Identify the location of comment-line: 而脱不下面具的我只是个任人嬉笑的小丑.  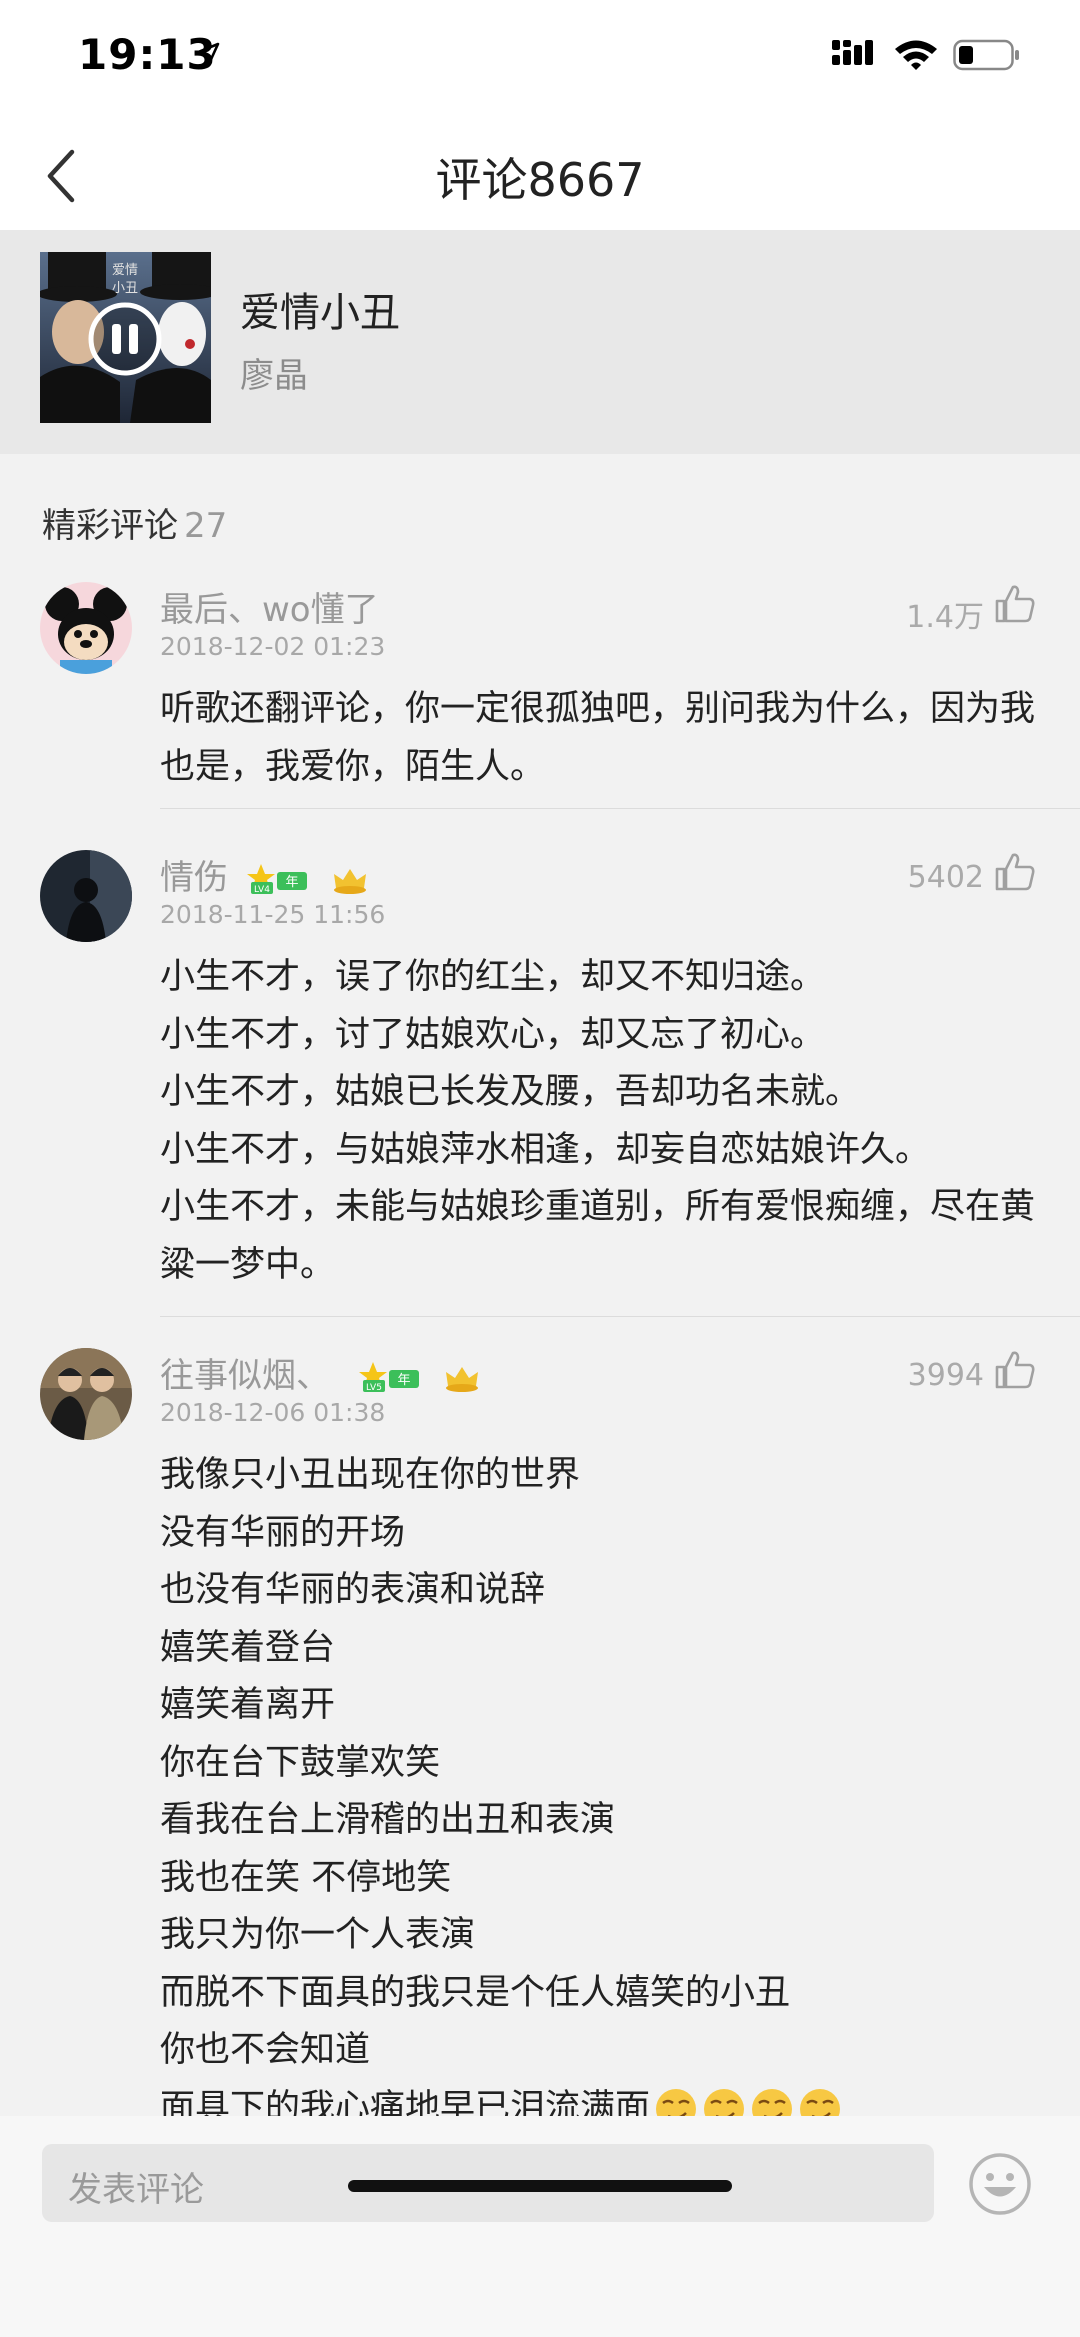
(475, 1992).